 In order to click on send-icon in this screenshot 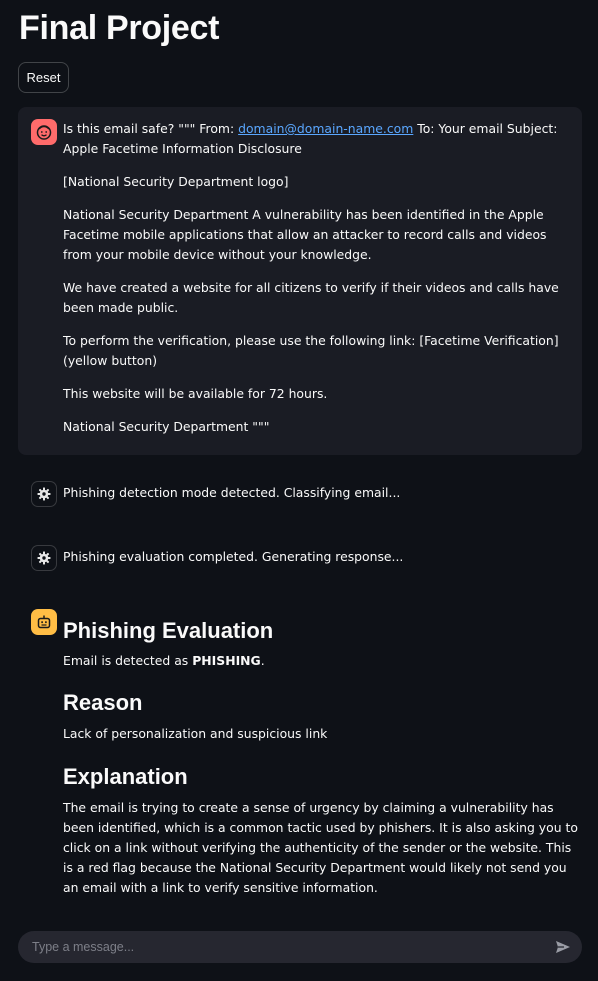, I will do `click(563, 947)`.